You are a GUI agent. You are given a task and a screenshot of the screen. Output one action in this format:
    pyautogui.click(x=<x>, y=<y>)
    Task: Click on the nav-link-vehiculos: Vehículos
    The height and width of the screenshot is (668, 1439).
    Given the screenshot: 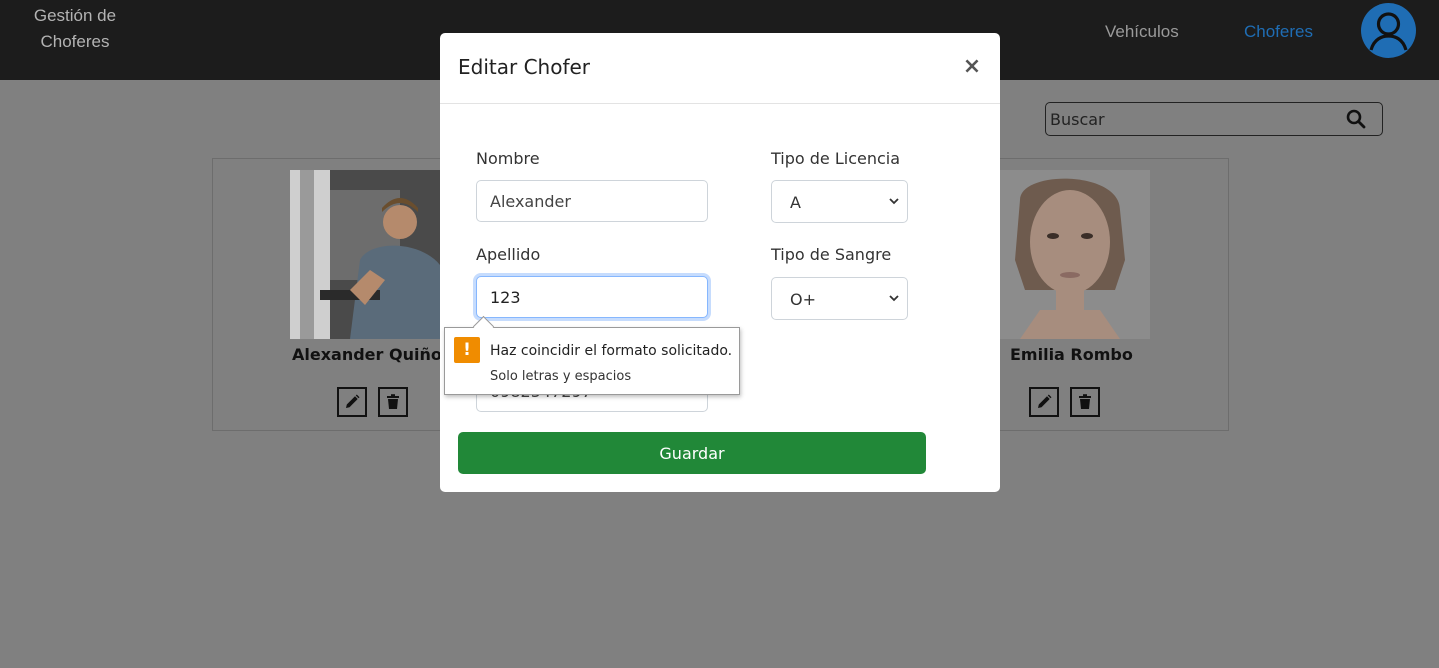 What is the action you would take?
    pyautogui.click(x=1142, y=32)
    